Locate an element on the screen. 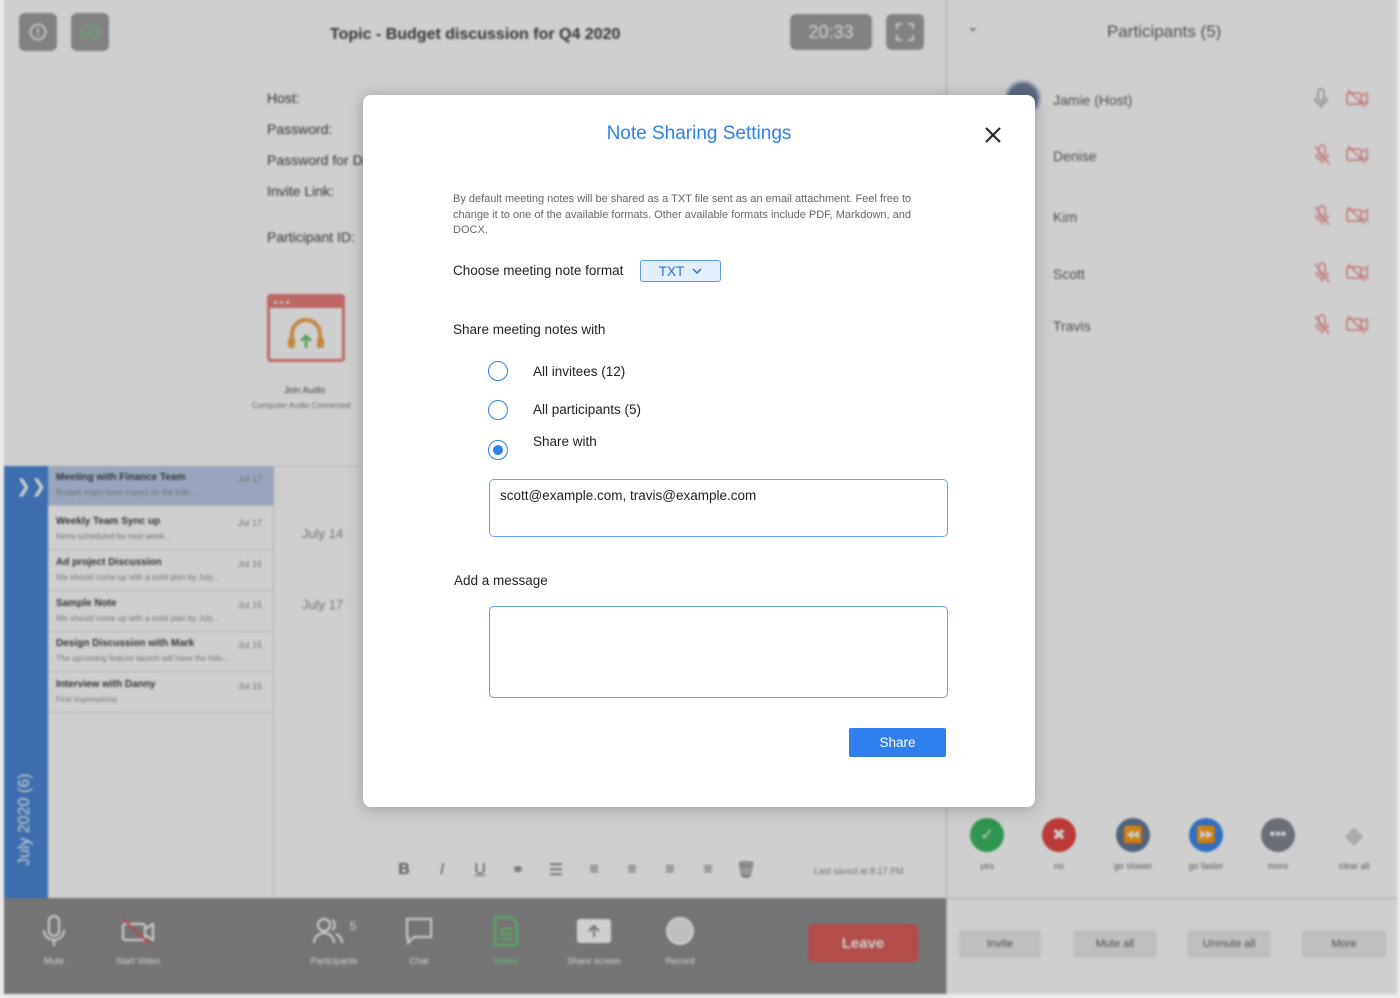 This screenshot has height=998, width=1400. close-icon is located at coordinates (993, 135).